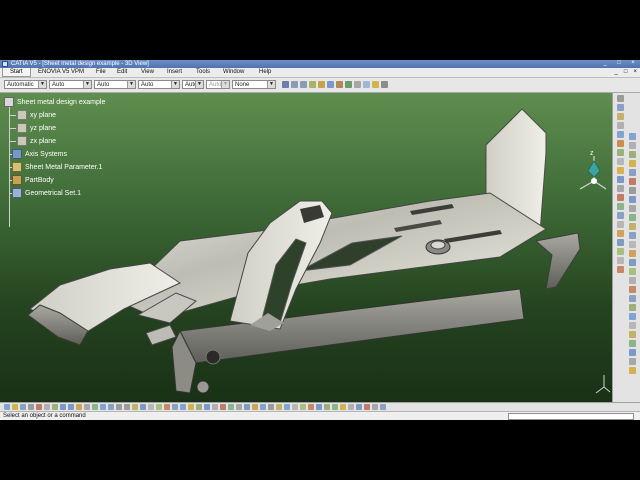 This screenshot has height=480, width=640. Describe the element at coordinates (620, 179) in the screenshot. I see `tear-drop-icon` at that location.